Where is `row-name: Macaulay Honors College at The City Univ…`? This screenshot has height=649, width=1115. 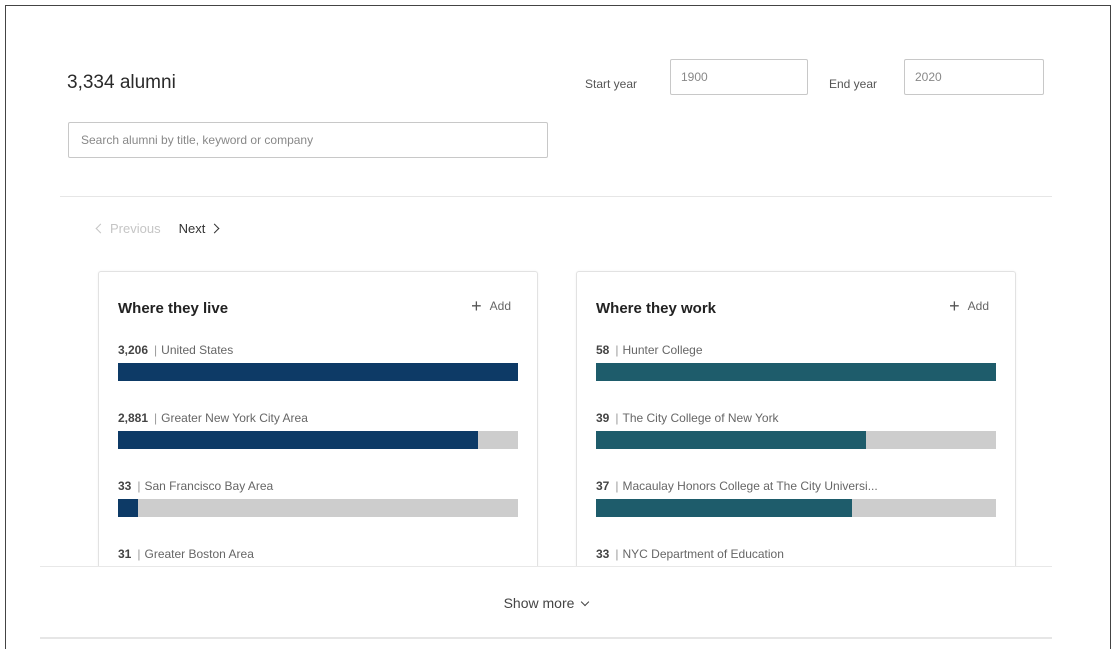
row-name: Macaulay Honors College at The City Univ… is located at coordinates (750, 486).